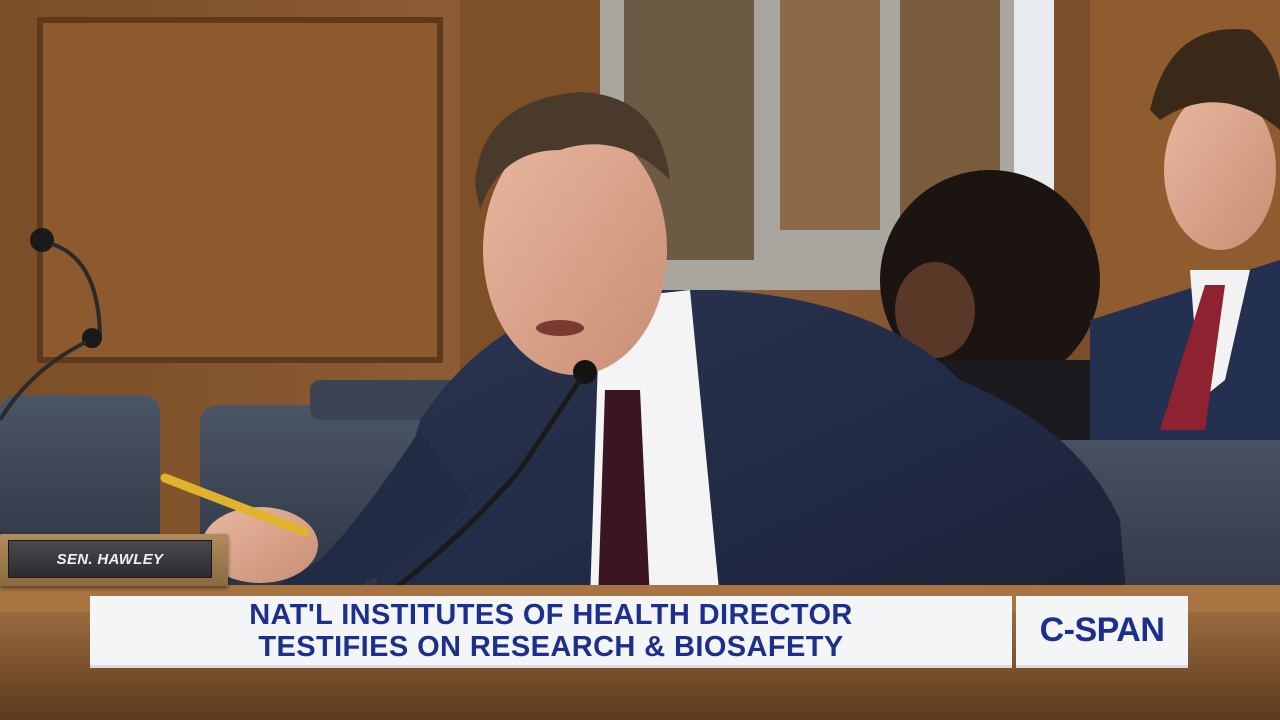 Image resolution: width=1280 pixels, height=720 pixels. Describe the element at coordinates (92, 338) in the screenshot. I see `mic-left-lower` at that location.